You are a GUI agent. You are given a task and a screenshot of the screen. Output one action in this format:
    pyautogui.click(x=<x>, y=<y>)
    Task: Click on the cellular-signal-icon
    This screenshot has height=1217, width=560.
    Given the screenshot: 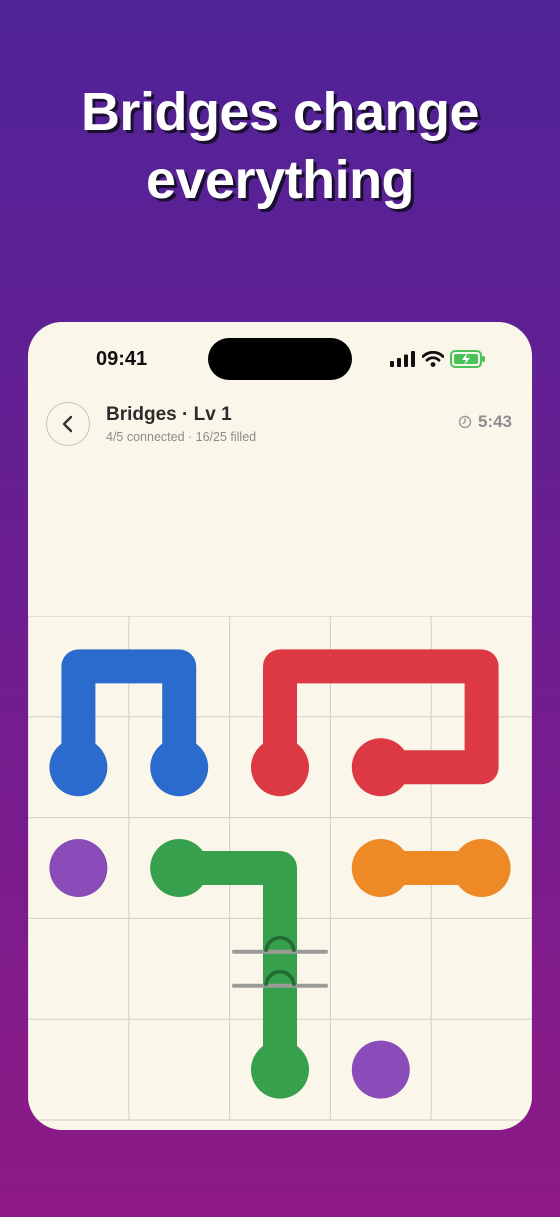 What is the action you would take?
    pyautogui.click(x=402, y=359)
    